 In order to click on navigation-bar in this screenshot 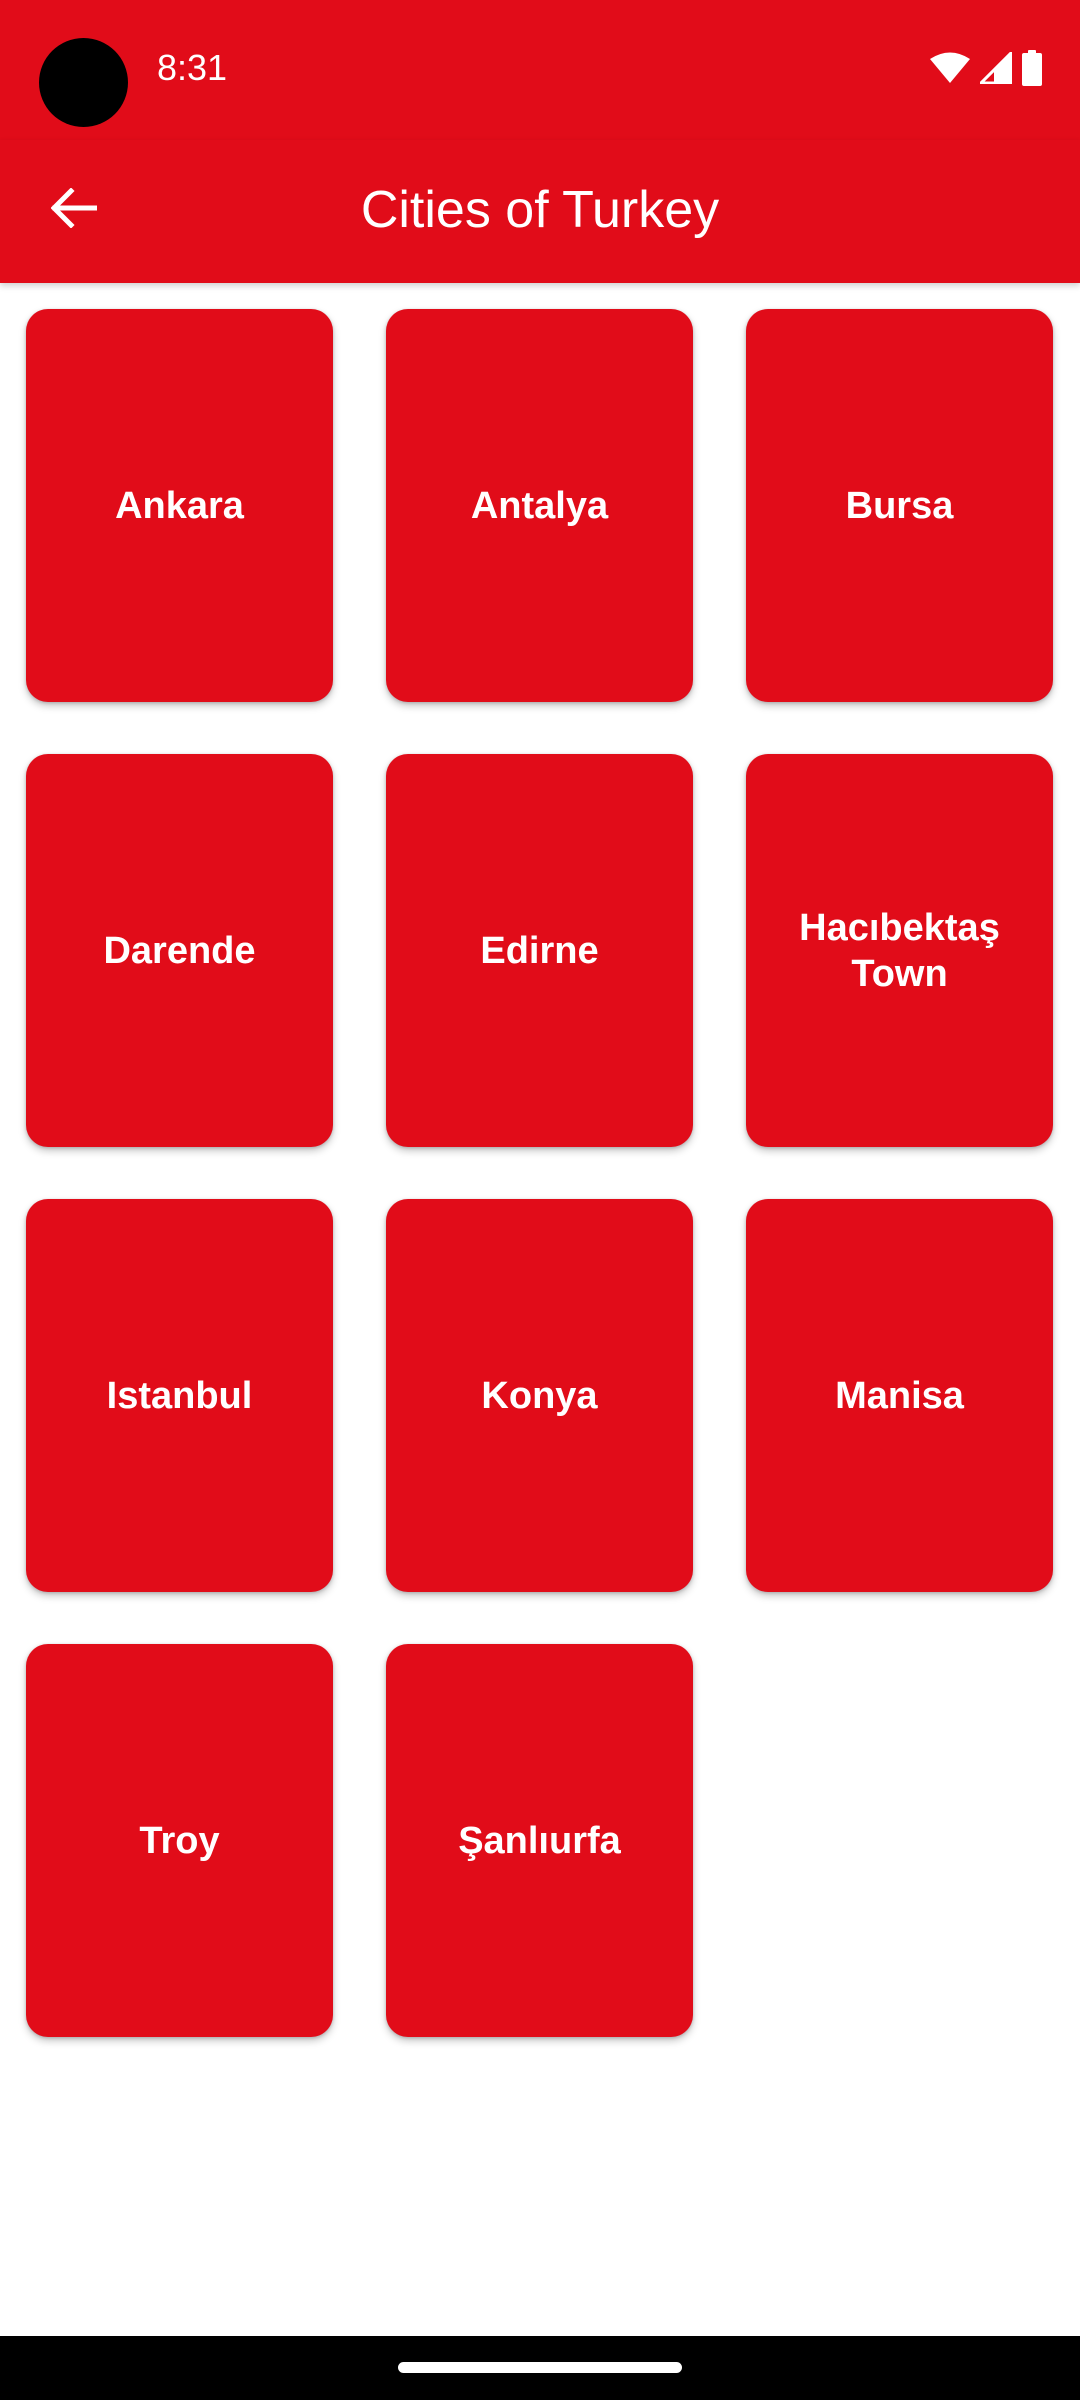, I will do `click(540, 2368)`.